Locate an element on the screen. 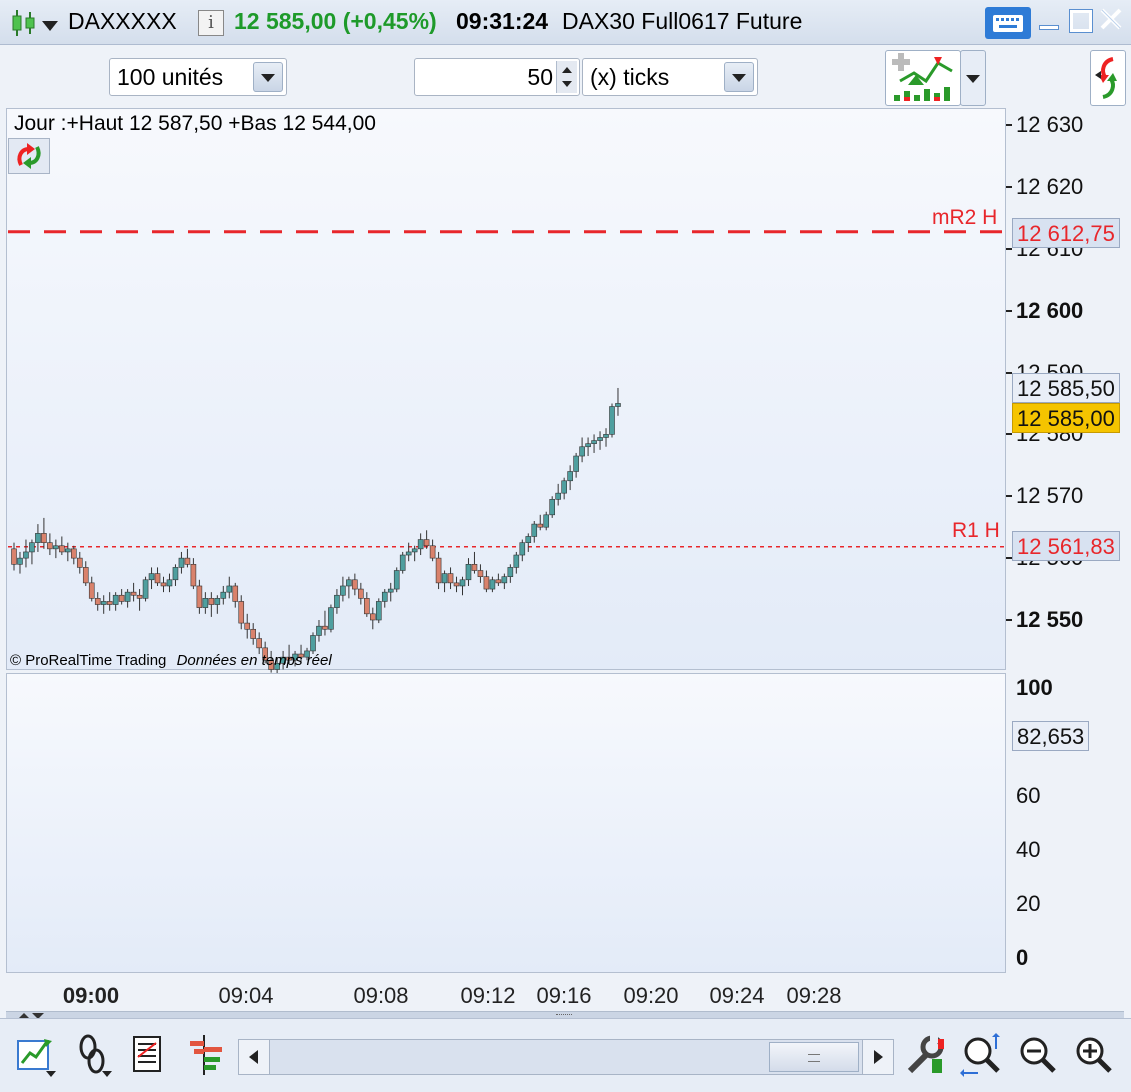 This screenshot has width=1131, height=1092. settings-button is located at coordinates (926, 1055).